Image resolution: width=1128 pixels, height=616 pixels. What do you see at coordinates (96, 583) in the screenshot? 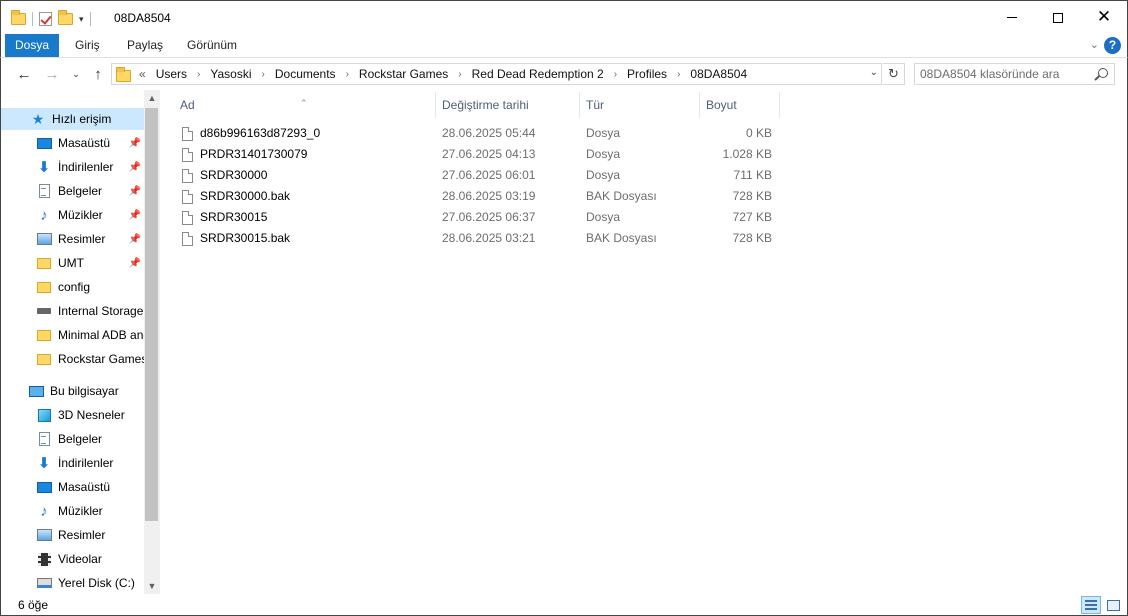
I see `nav-item-label: Yerel Disk (C:)` at bounding box center [96, 583].